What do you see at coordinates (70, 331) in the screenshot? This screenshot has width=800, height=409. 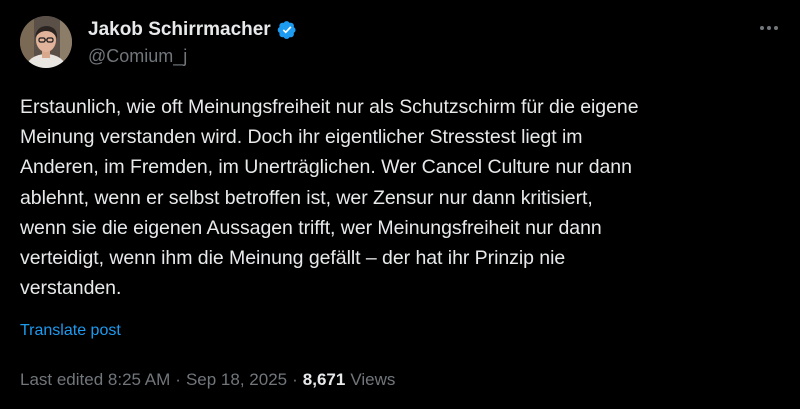 I see `translate-post-link: Translate post` at bounding box center [70, 331].